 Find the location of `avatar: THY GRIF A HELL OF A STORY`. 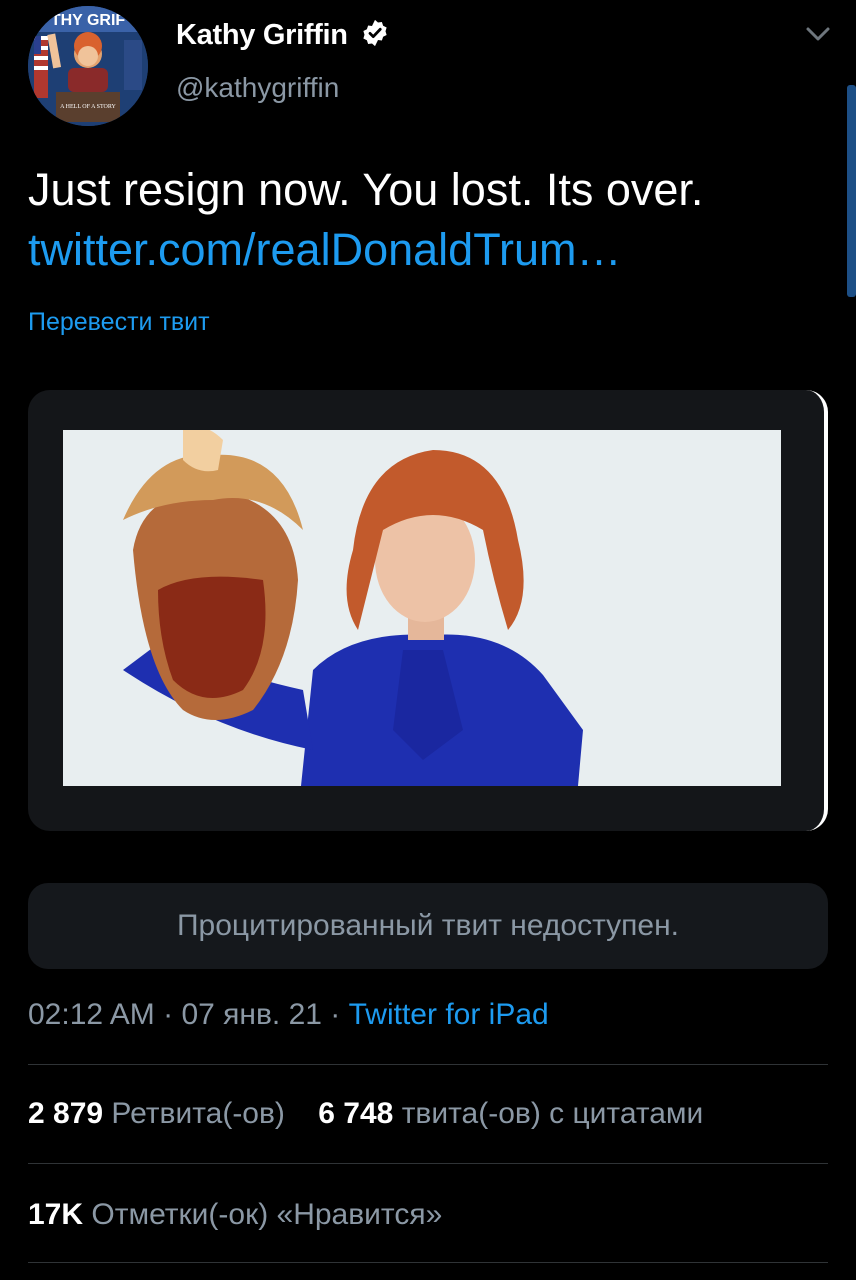

avatar: THY GRIF A HELL OF A STORY is located at coordinates (88, 66).